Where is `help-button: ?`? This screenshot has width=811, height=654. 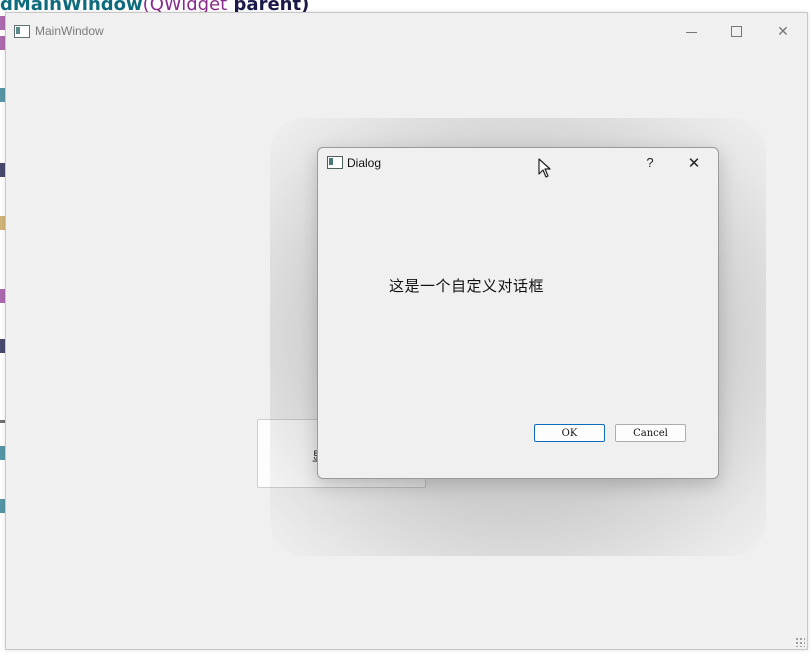 help-button: ? is located at coordinates (650, 163).